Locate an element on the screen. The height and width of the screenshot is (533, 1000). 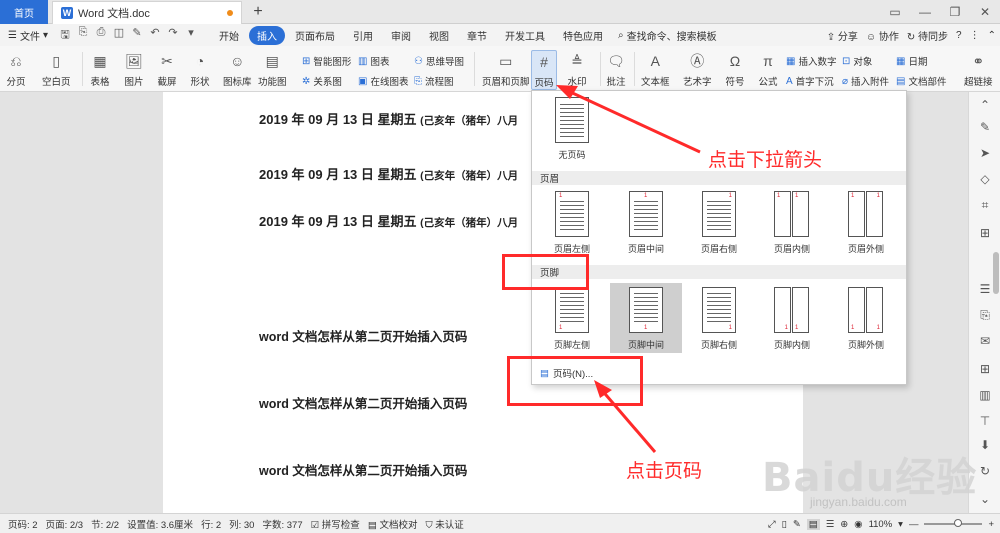
read-mode-icon: ▯ is located at coordinates (784, 524).